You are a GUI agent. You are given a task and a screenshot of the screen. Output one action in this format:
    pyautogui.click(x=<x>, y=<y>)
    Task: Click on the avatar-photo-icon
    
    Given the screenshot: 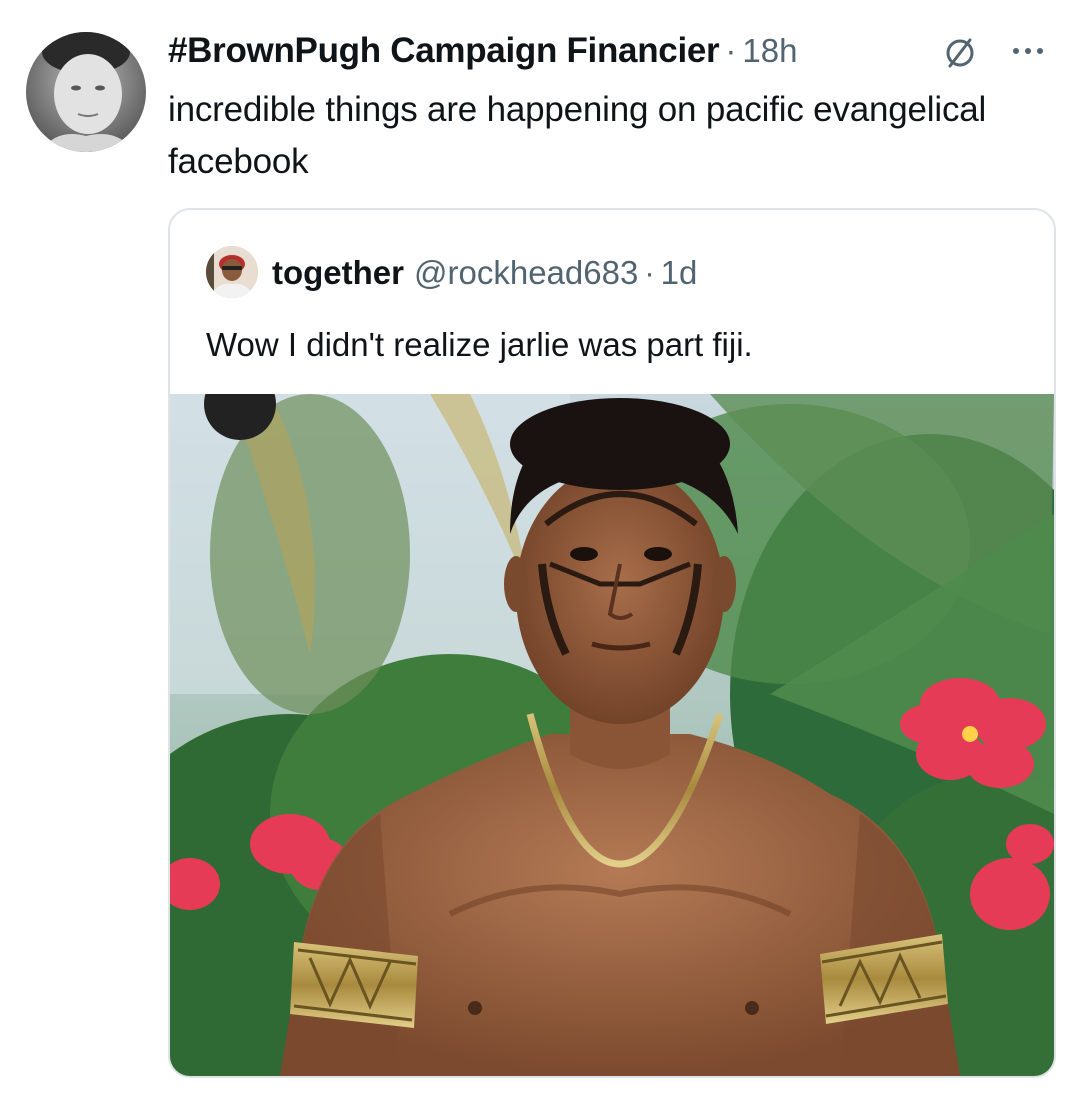 What is the action you would take?
    pyautogui.click(x=86, y=92)
    